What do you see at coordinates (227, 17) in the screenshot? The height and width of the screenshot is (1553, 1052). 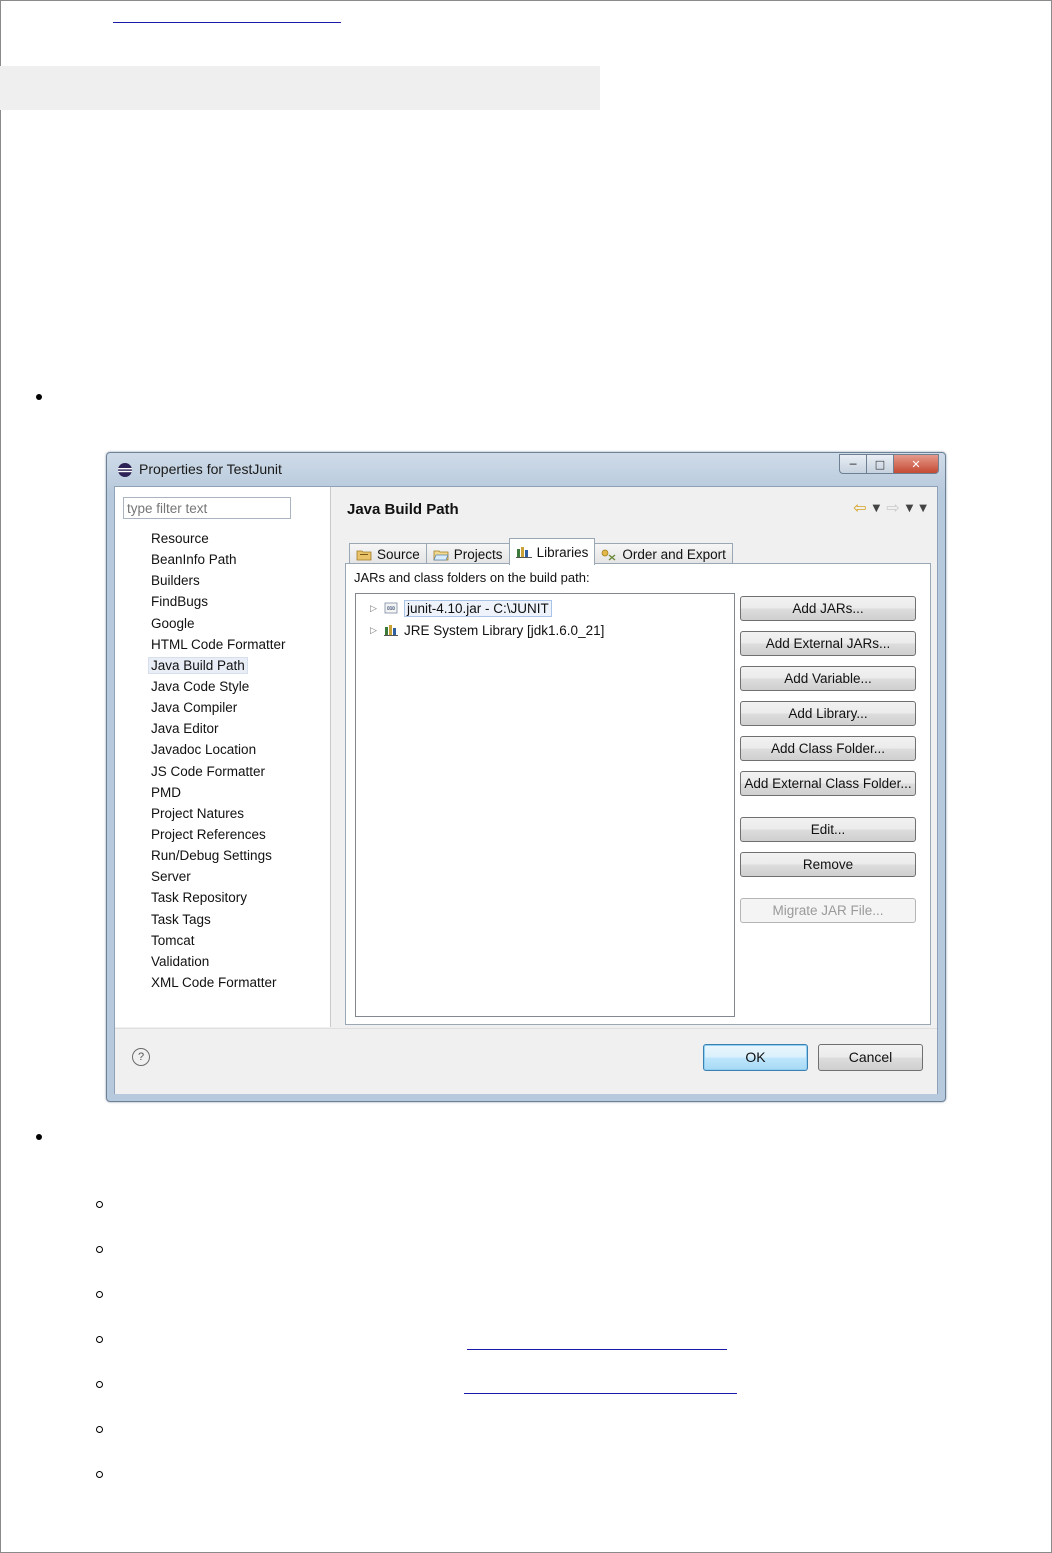 I see `top-link-underline` at bounding box center [227, 17].